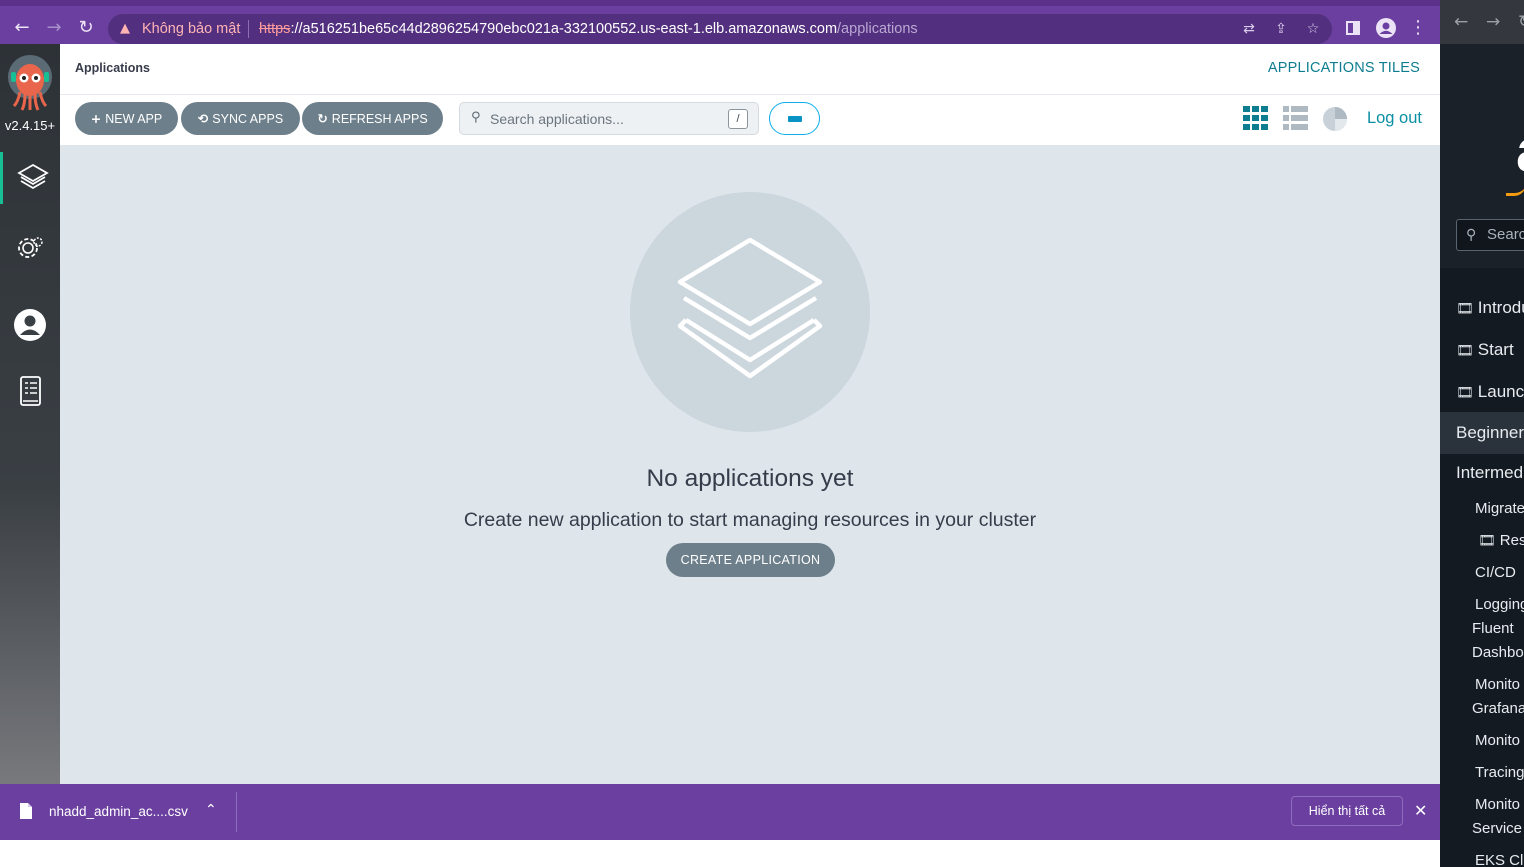  What do you see at coordinates (1420, 810) in the screenshot?
I see `close-icon: ✕` at bounding box center [1420, 810].